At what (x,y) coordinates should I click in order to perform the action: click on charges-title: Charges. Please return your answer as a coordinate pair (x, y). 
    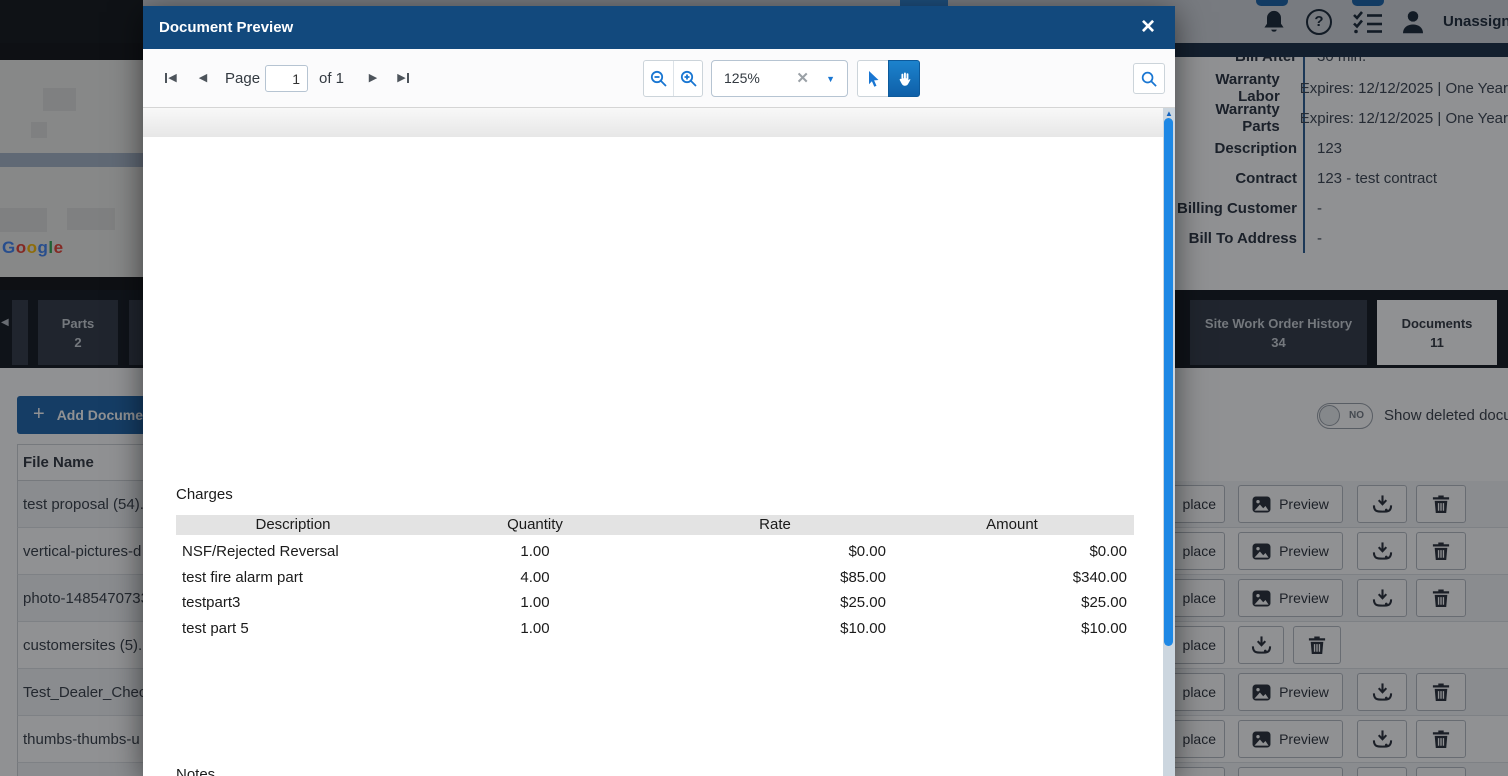
    Looking at the image, I should click on (204, 494).